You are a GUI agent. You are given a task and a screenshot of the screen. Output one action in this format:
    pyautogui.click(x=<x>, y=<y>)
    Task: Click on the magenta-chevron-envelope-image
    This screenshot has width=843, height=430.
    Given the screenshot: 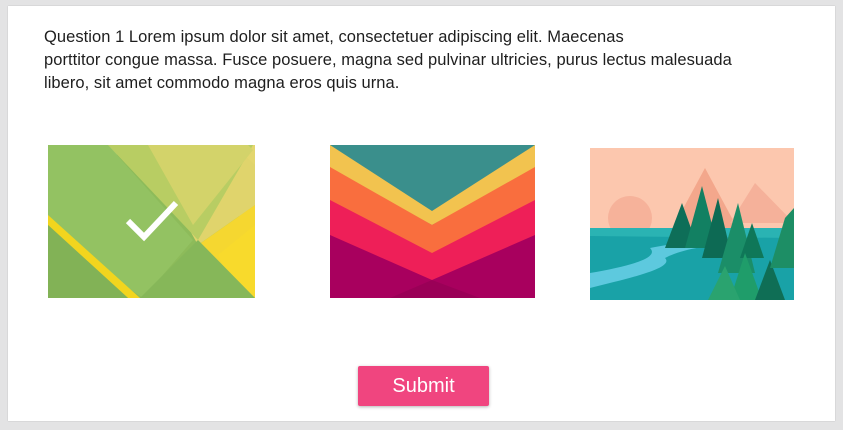 What is the action you would take?
    pyautogui.click(x=432, y=221)
    